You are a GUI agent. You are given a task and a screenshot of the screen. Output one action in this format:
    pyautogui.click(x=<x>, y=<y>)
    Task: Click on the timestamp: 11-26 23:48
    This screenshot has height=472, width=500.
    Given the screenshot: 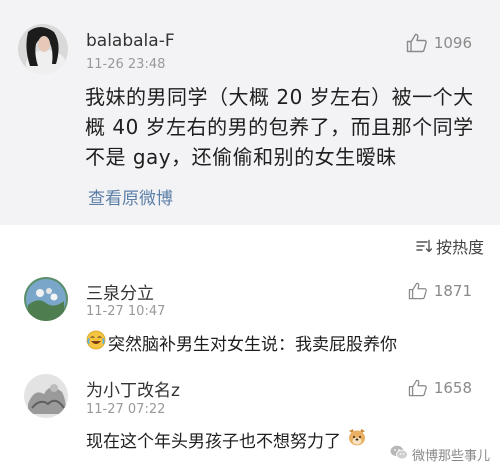 What is the action you would take?
    pyautogui.click(x=126, y=64)
    